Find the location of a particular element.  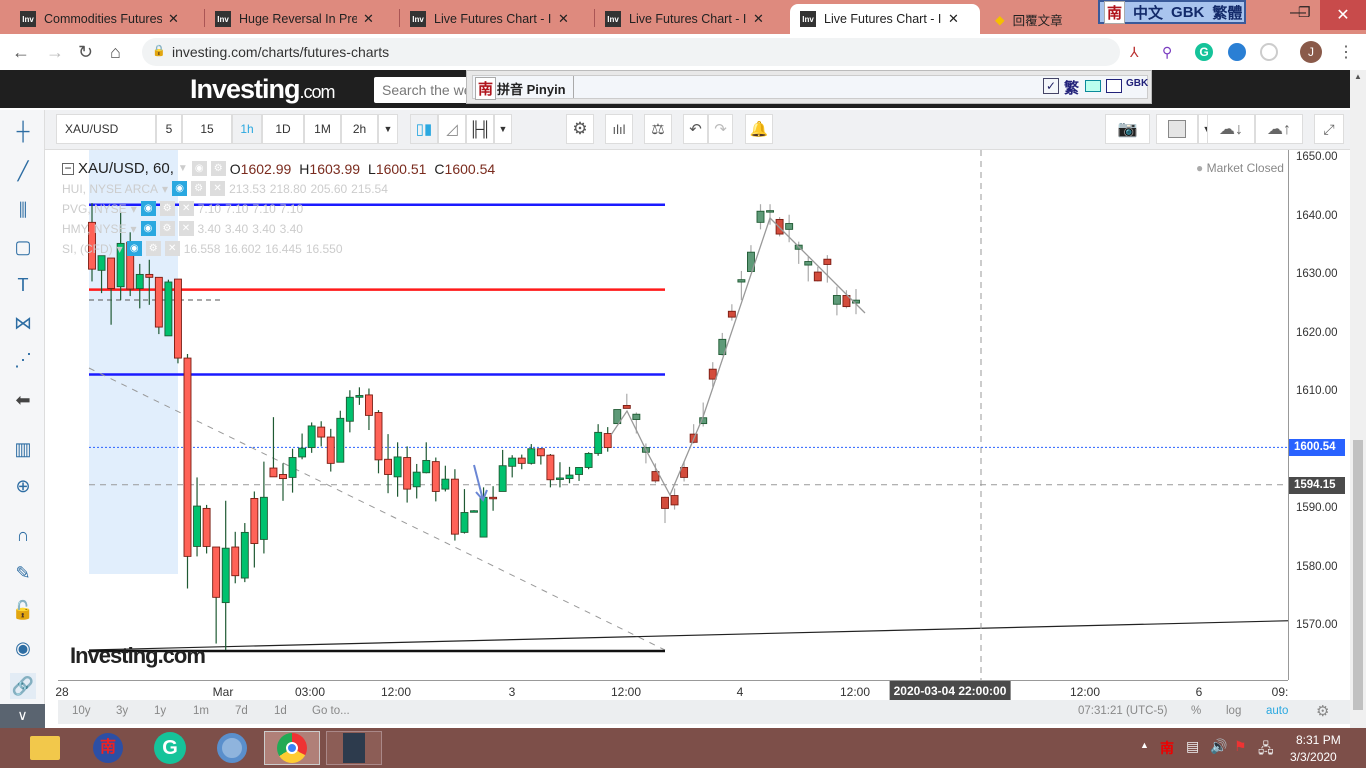

visibility-eye-icon: ◉ is located at coordinates (23, 648).